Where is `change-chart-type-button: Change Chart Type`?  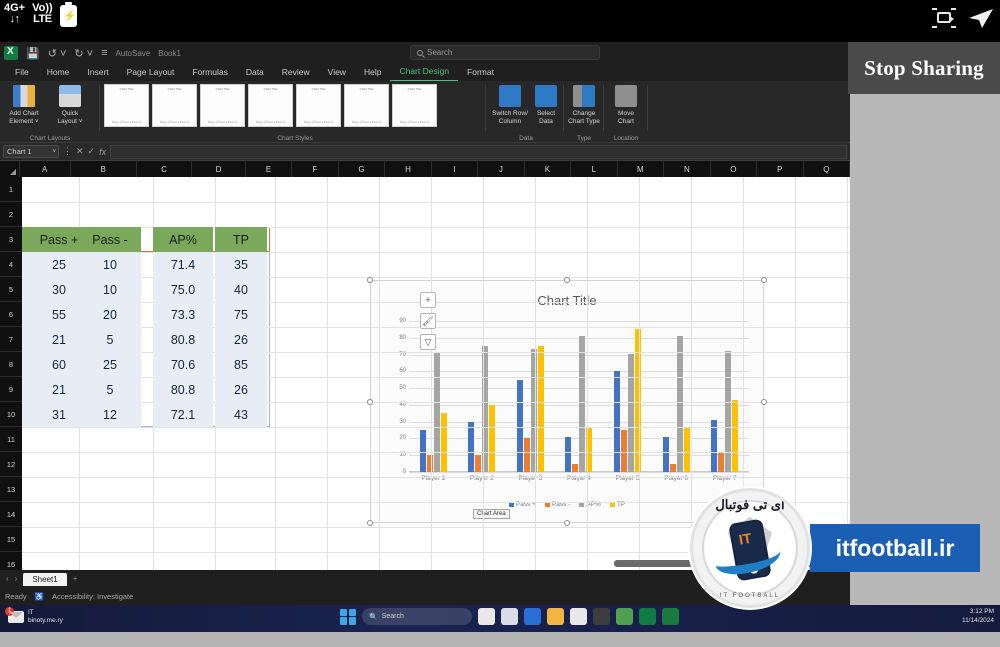 change-chart-type-button: Change Chart Type is located at coordinates (584, 105).